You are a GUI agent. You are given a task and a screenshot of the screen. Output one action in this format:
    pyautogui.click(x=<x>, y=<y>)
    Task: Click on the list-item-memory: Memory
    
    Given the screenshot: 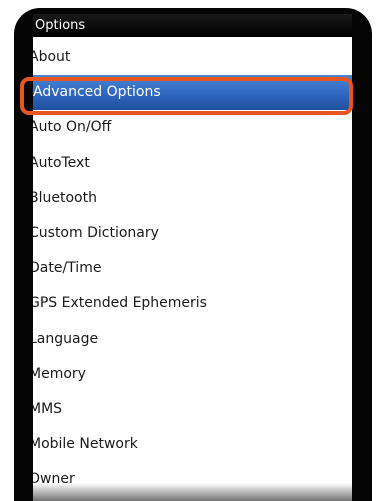 What is the action you would take?
    pyautogui.click(x=192, y=374)
    